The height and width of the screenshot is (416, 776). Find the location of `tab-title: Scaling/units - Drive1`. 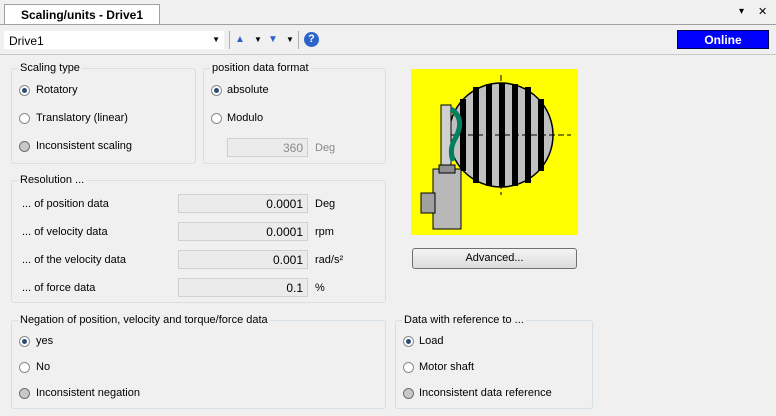

tab-title: Scaling/units - Drive1 is located at coordinates (82, 15).